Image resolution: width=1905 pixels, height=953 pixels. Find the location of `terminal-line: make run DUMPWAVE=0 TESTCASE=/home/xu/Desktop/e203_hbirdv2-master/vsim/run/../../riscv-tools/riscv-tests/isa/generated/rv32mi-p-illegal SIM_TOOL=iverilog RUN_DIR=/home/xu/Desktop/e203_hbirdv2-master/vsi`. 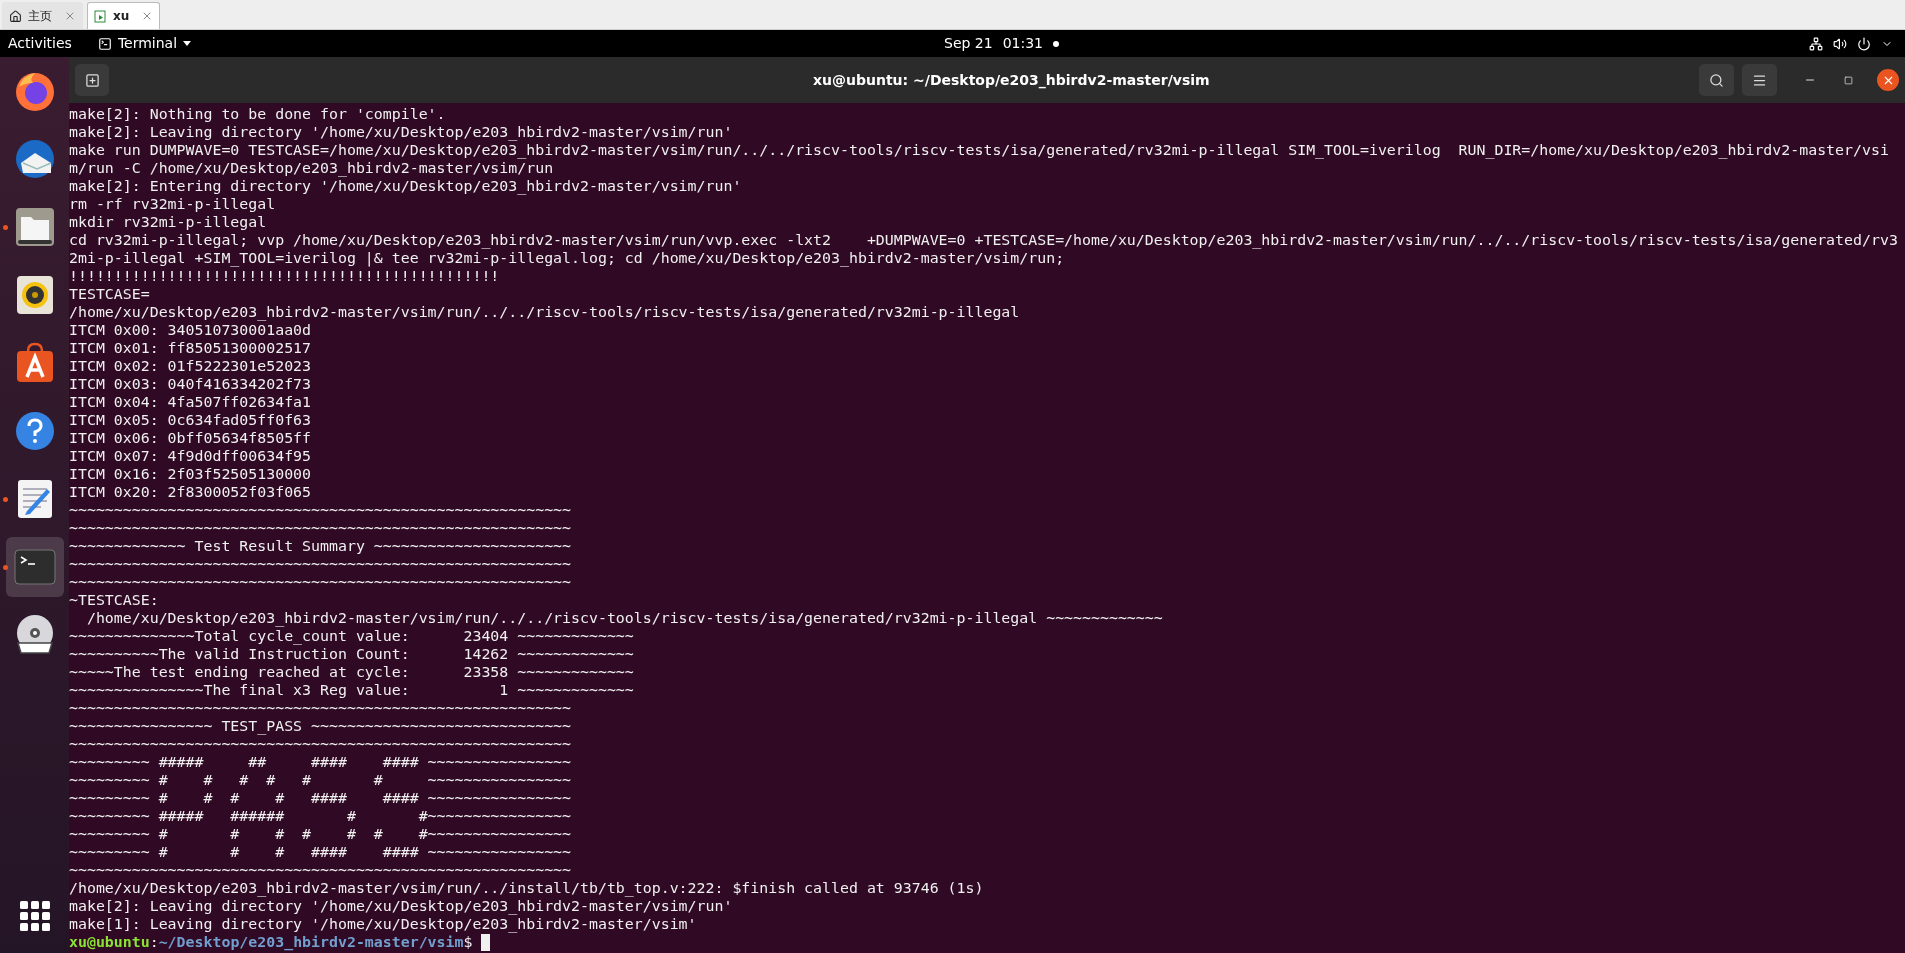

terminal-line: make run DUMPWAVE=0 TESTCASE=/home/xu/Desktop/e203_hbirdv2-master/vsim/run/../../riscv-tools/riscv-tests/isa/generated/rv32mi-p-illegal SIM_TOOL=iverilog RUN_DIR=/home/xu/Desktop/e203_hbirdv2-master/vsi is located at coordinates (979, 150).